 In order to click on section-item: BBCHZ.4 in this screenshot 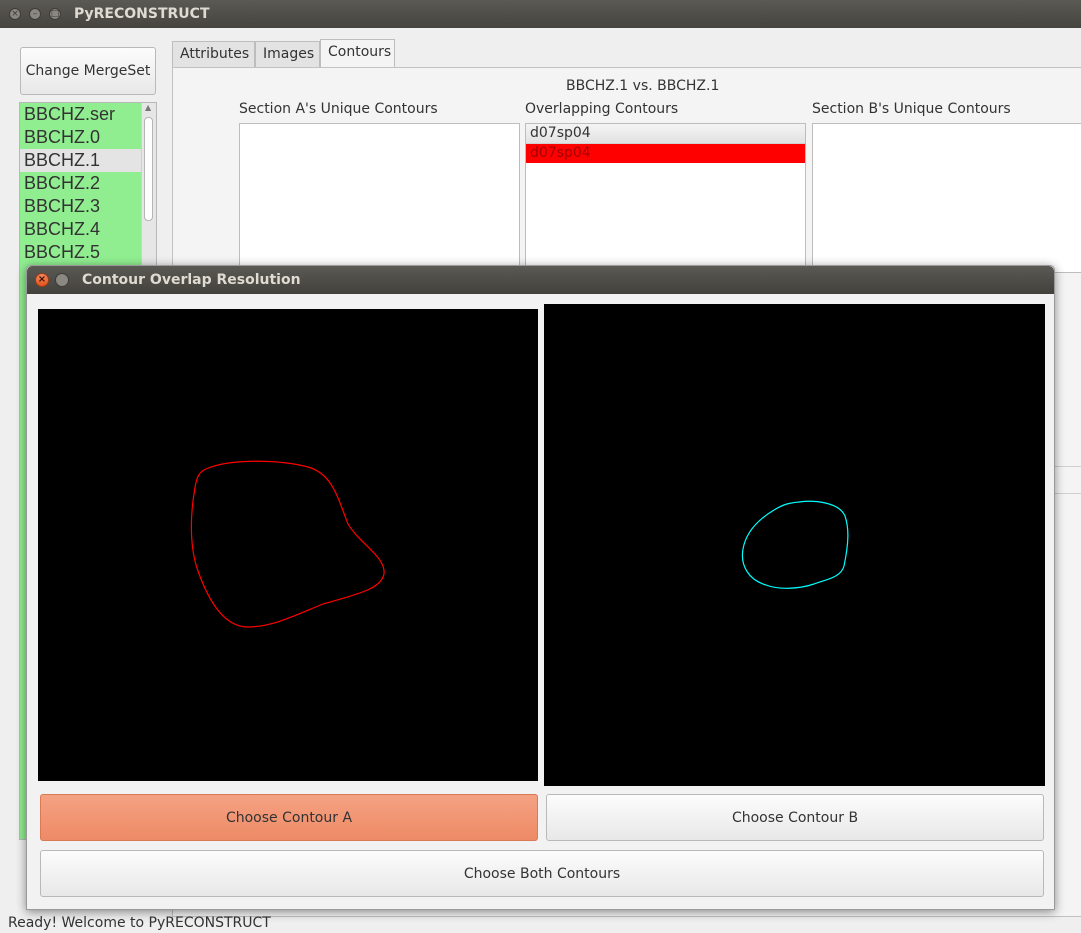, I will do `click(81, 229)`.